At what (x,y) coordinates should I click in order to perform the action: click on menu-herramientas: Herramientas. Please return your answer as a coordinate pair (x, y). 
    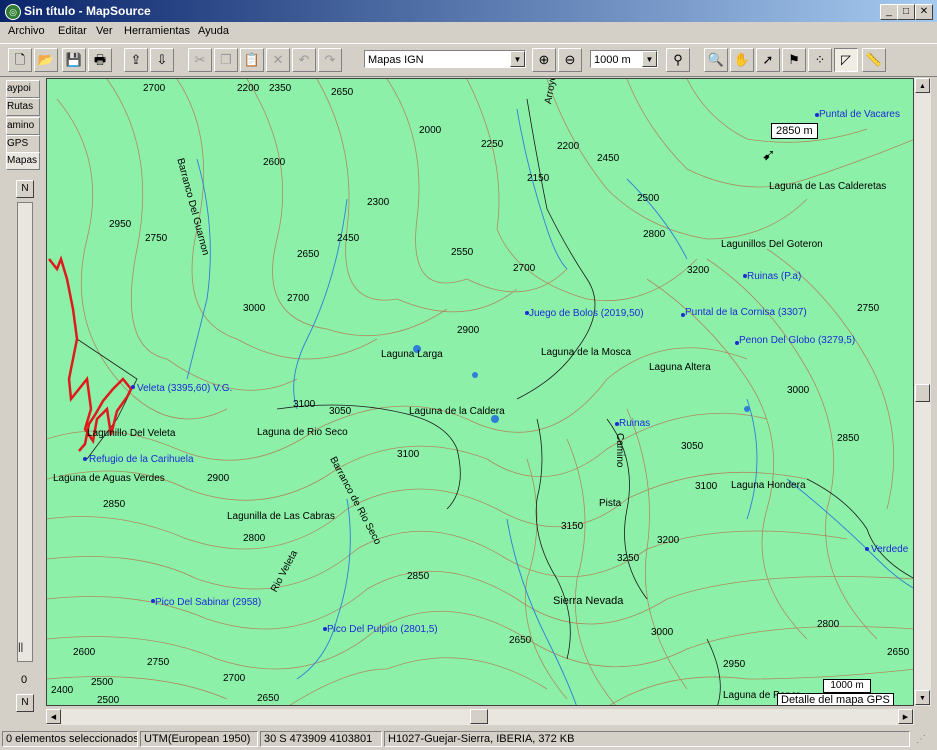
    Looking at the image, I should click on (157, 31).